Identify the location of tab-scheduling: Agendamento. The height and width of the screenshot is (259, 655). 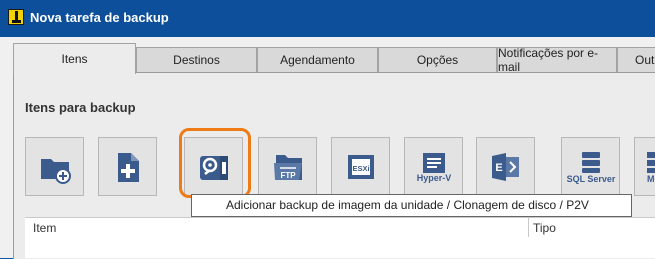
(317, 59).